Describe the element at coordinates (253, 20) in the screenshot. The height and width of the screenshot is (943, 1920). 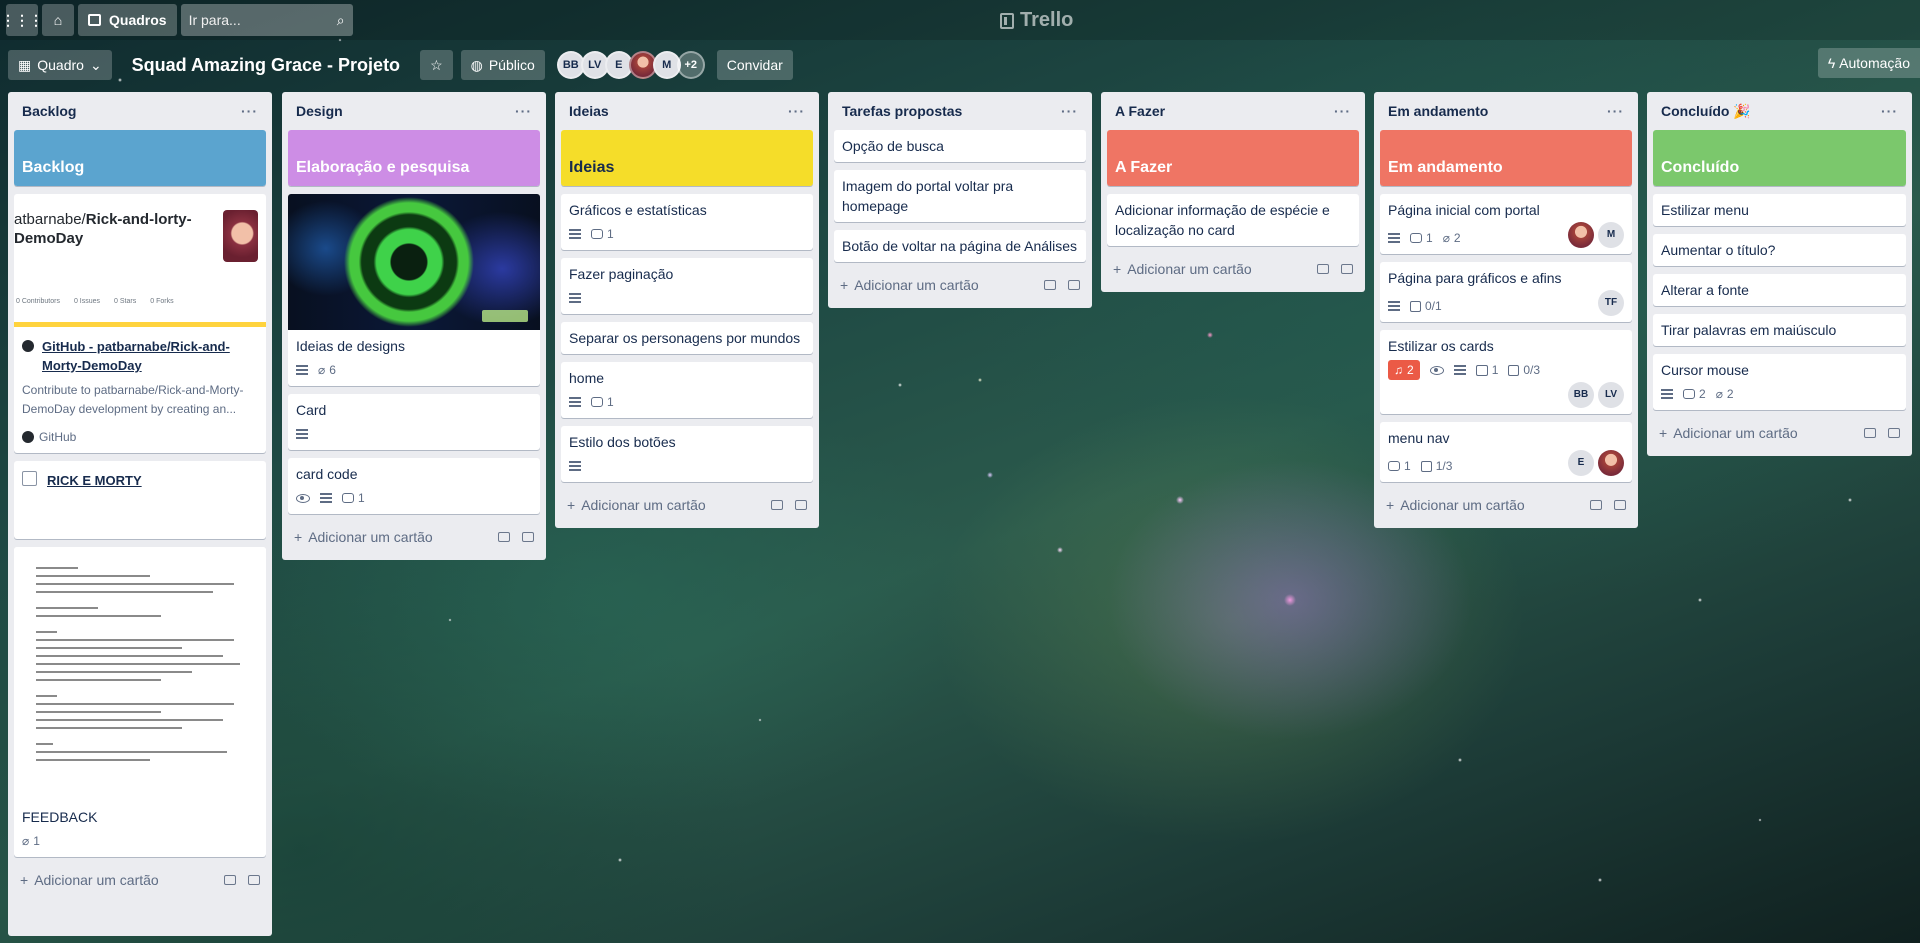
I see `search-input` at that location.